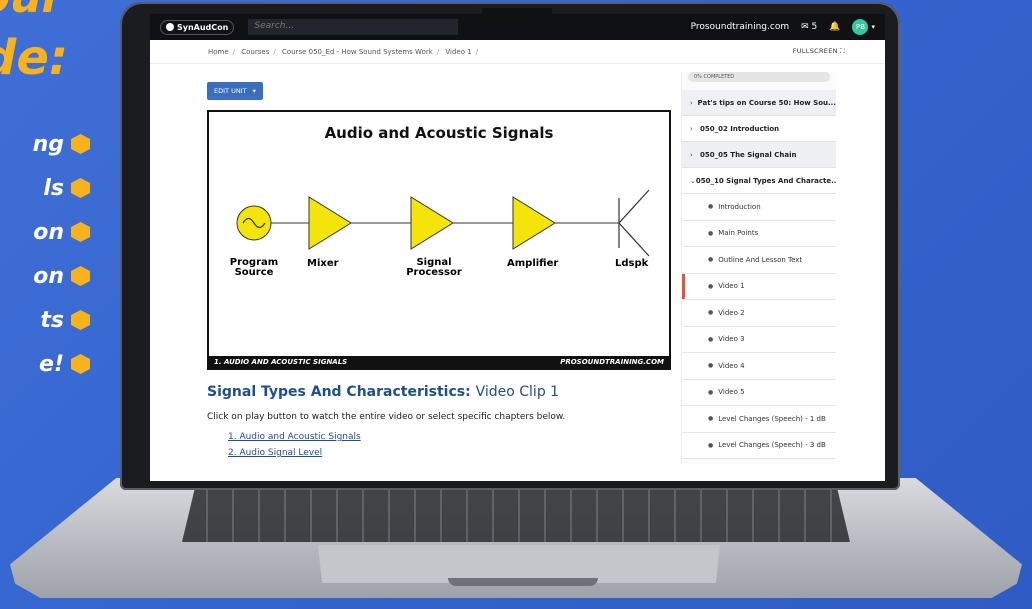 This screenshot has height=609, width=1032. I want to click on chapter-link: 2. Audio Signal Level, so click(434, 453).